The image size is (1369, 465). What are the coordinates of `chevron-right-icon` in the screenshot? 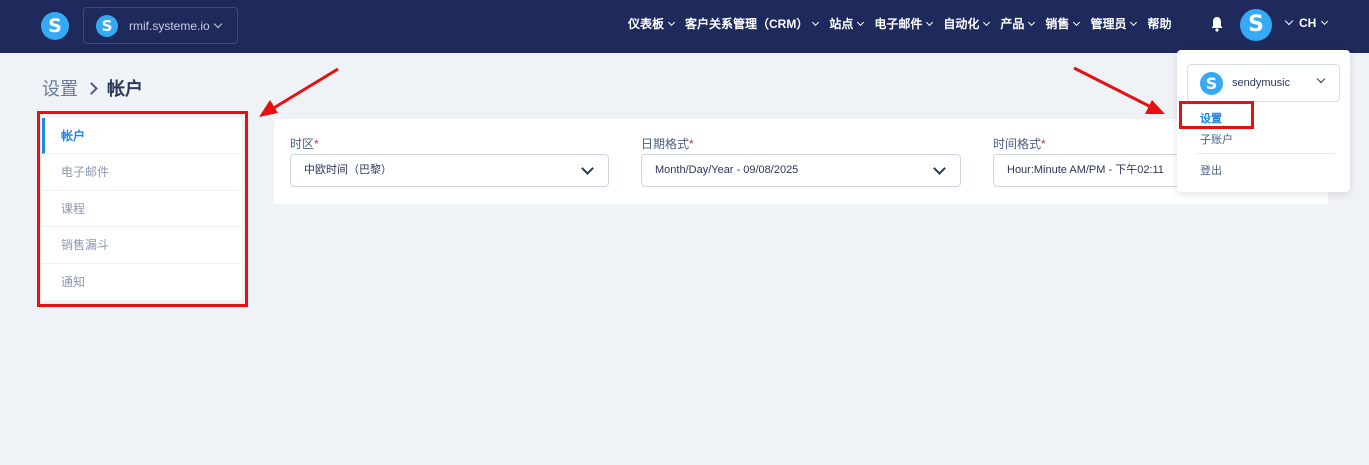 It's located at (91, 88).